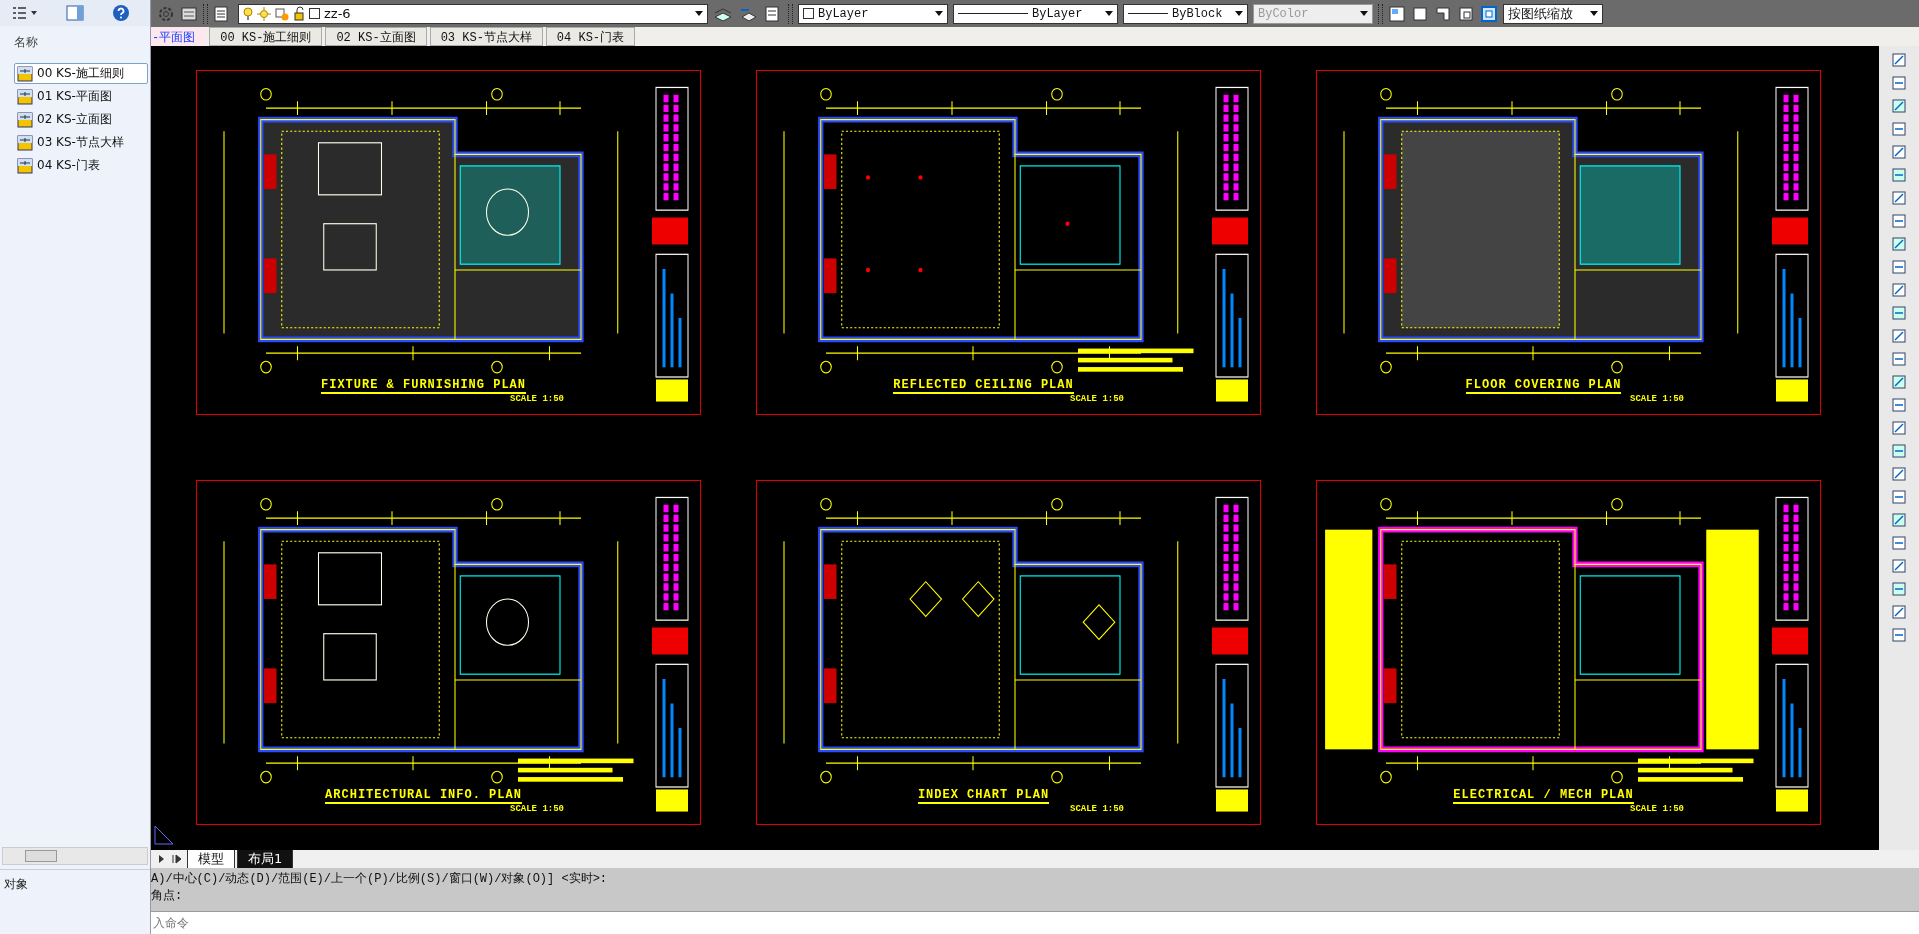 This screenshot has height=934, width=1919. Describe the element at coordinates (983, 386) in the screenshot. I see `sheet-title: REFLECTED CEILING PLAN` at that location.